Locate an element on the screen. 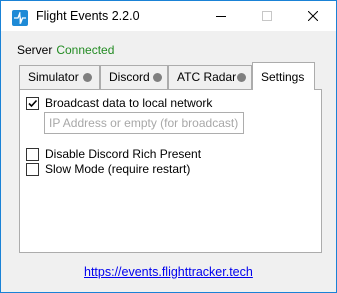 The height and width of the screenshot is (293, 337). tab-simulator: Simulator is located at coordinates (59, 77).